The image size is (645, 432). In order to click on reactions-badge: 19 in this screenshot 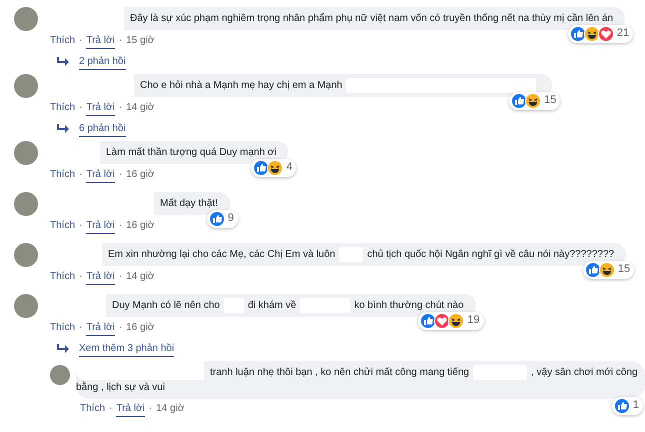, I will do `click(451, 321)`.